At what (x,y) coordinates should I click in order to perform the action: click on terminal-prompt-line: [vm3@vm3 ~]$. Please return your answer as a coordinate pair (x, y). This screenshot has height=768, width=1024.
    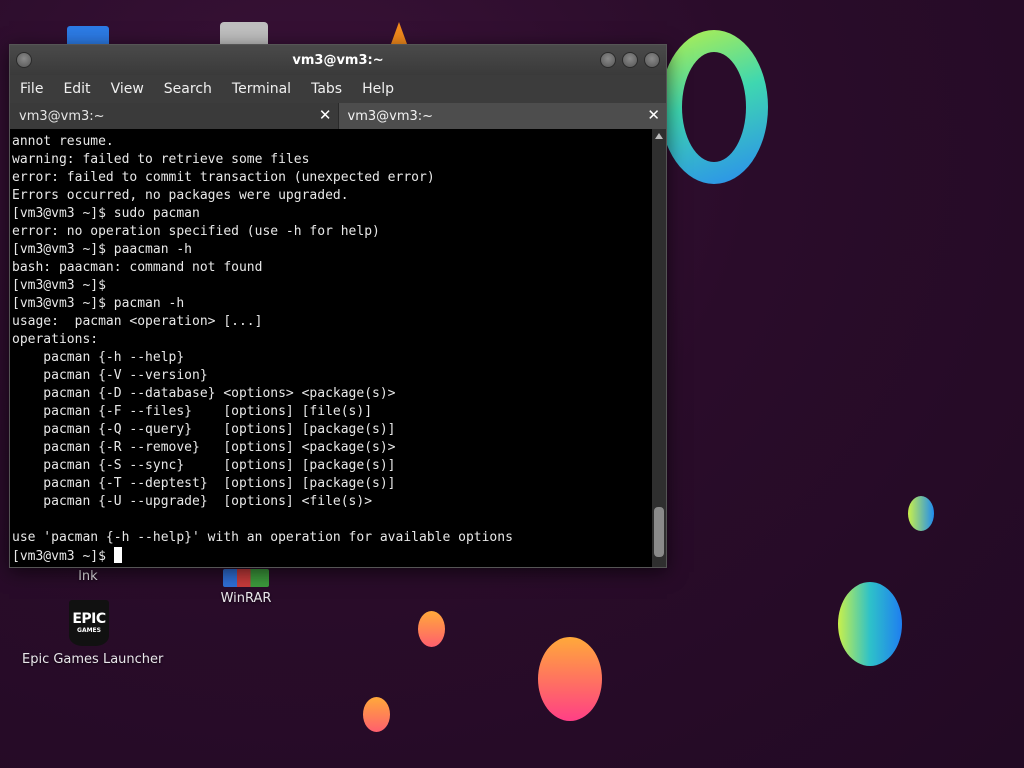
    Looking at the image, I should click on (332, 556).